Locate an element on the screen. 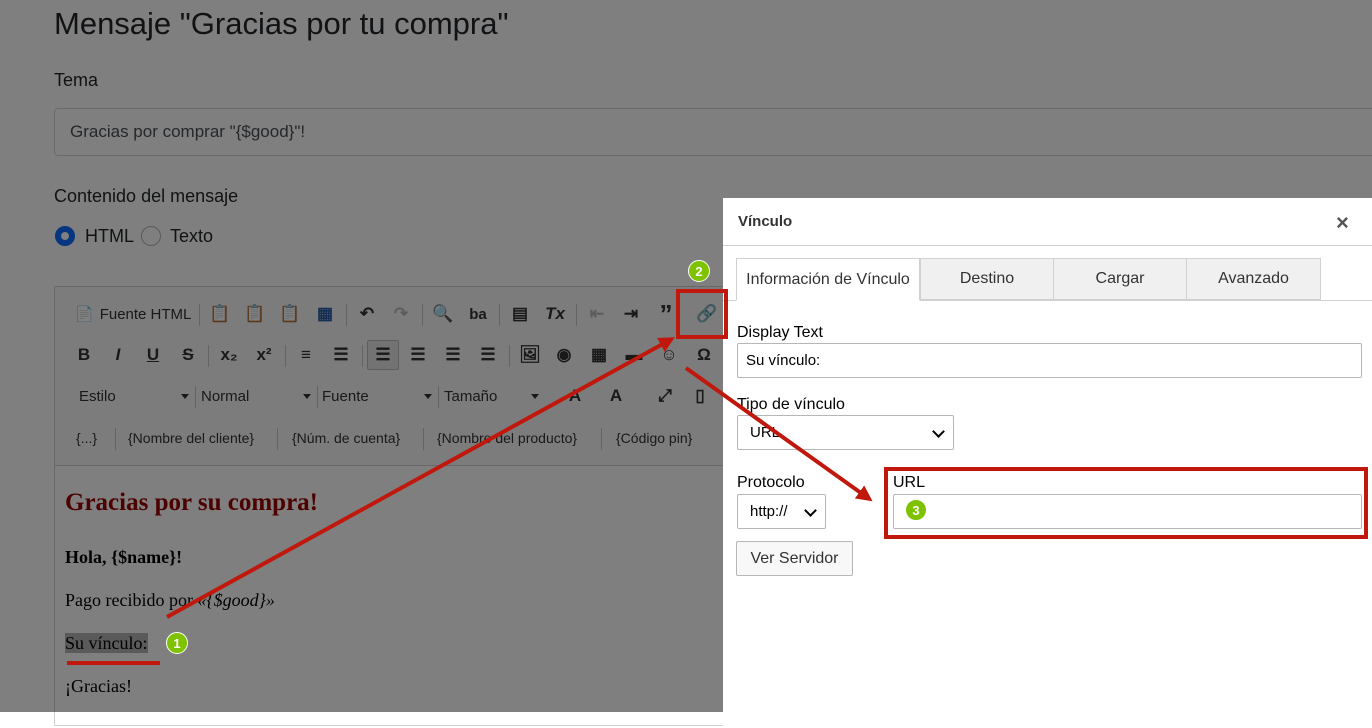 The image size is (1372, 728). arrow-to-link-button is located at coordinates (420, 478).